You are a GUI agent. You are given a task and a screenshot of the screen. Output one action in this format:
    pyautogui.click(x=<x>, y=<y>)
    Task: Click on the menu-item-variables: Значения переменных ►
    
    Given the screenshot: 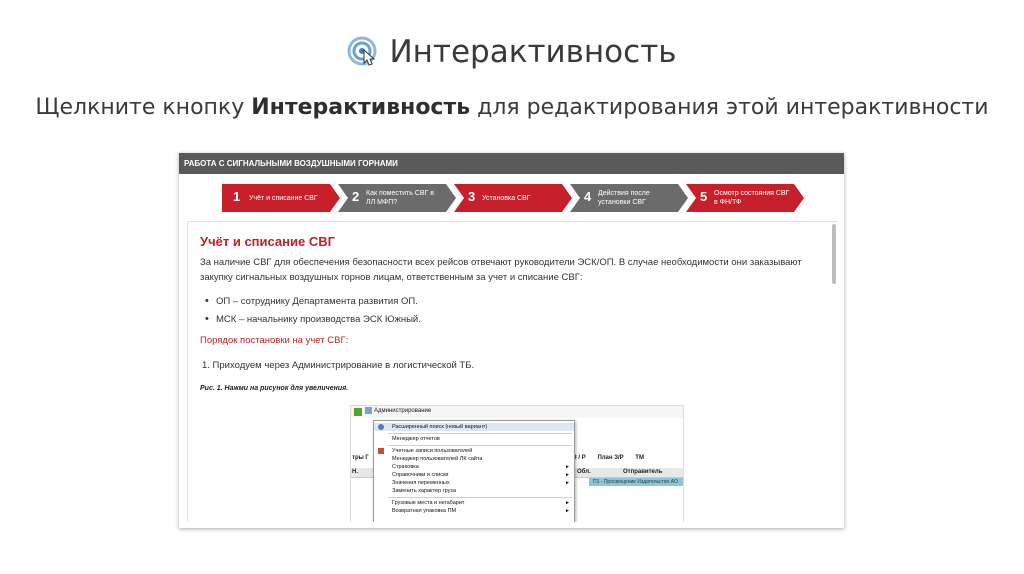 What is the action you would take?
    pyautogui.click(x=474, y=483)
    